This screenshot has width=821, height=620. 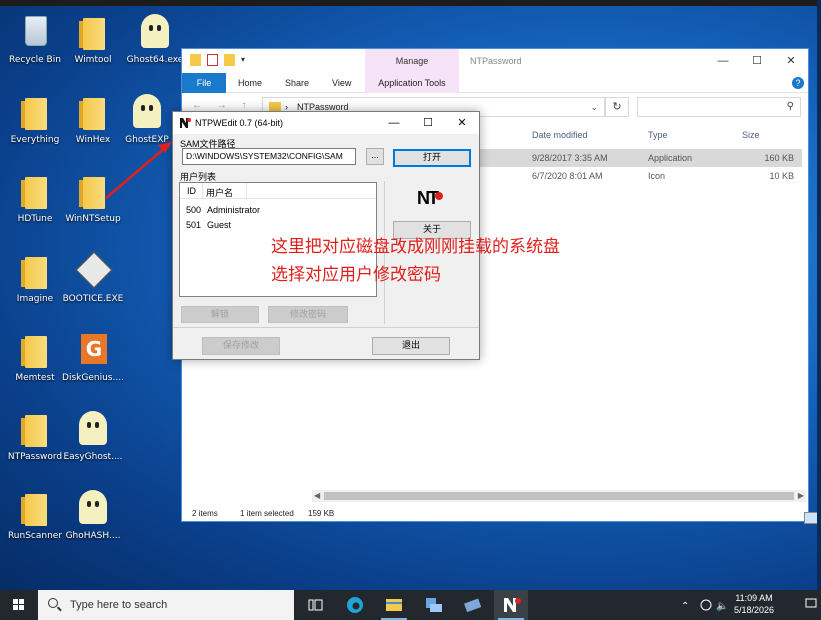 What do you see at coordinates (819, 295) in the screenshot?
I see `screen-edge` at bounding box center [819, 295].